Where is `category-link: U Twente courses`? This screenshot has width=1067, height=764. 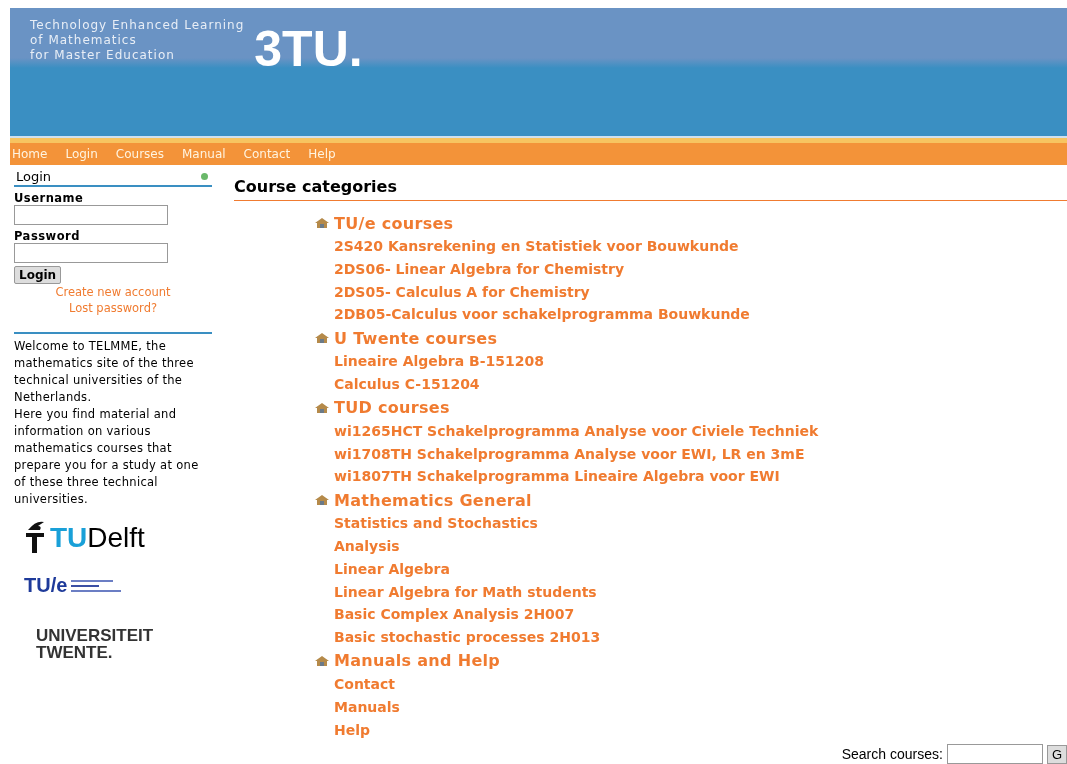 category-link: U Twente courses is located at coordinates (416, 338).